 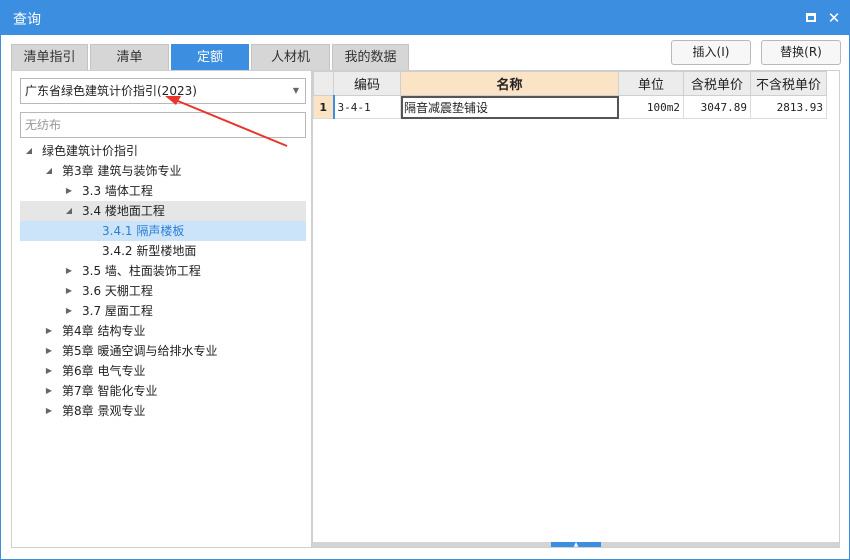 What do you see at coordinates (123, 211) in the screenshot?
I see `tree-node-label: 3.4 楼地面工程` at bounding box center [123, 211].